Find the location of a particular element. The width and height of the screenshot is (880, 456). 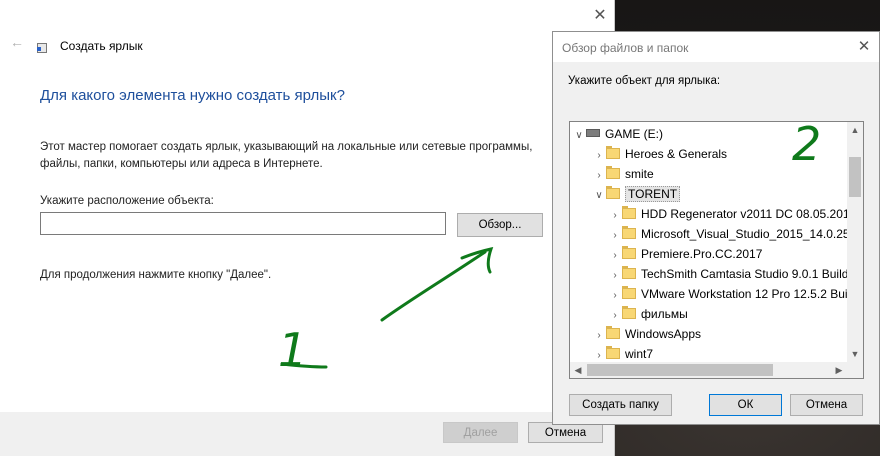

tree-item-label: Premiere.Pro.CC.2017 is located at coordinates (702, 254).